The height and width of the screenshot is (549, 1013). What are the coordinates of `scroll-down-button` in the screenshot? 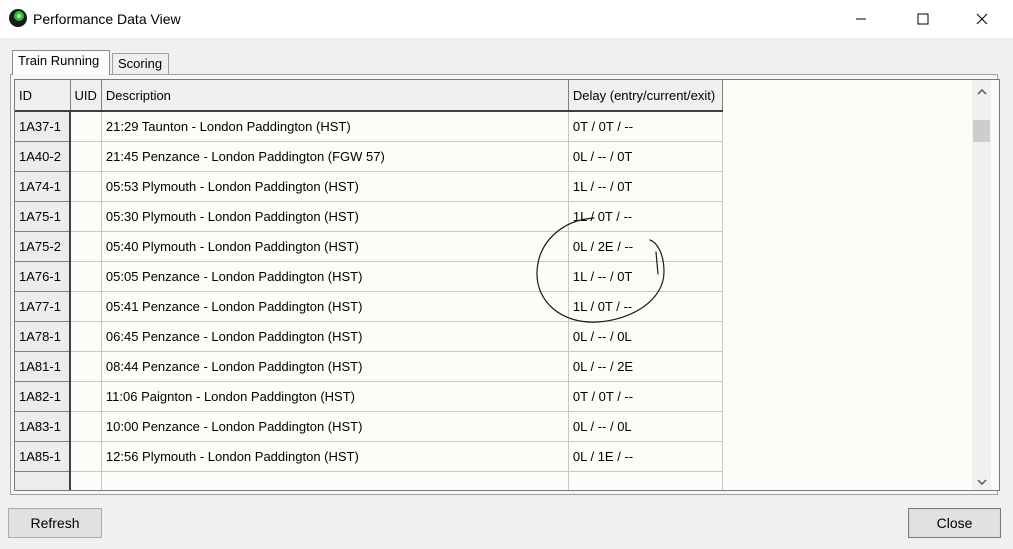 It's located at (981, 482).